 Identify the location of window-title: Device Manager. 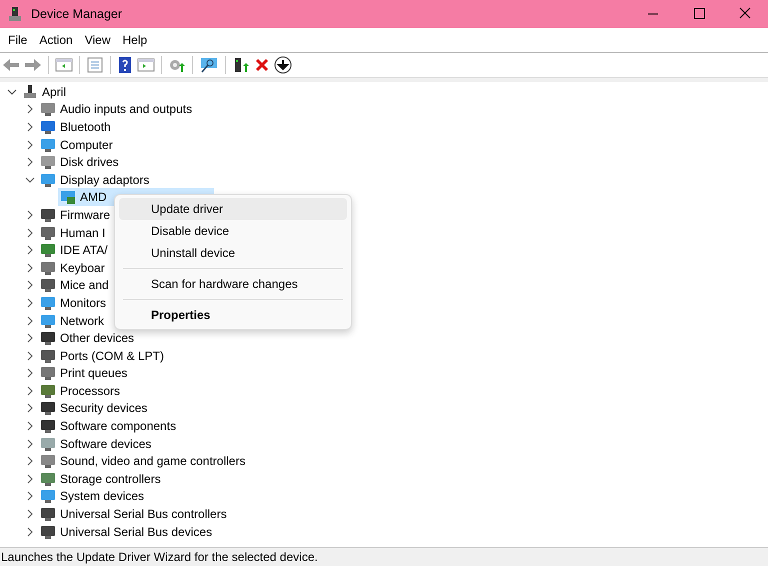
(77, 14).